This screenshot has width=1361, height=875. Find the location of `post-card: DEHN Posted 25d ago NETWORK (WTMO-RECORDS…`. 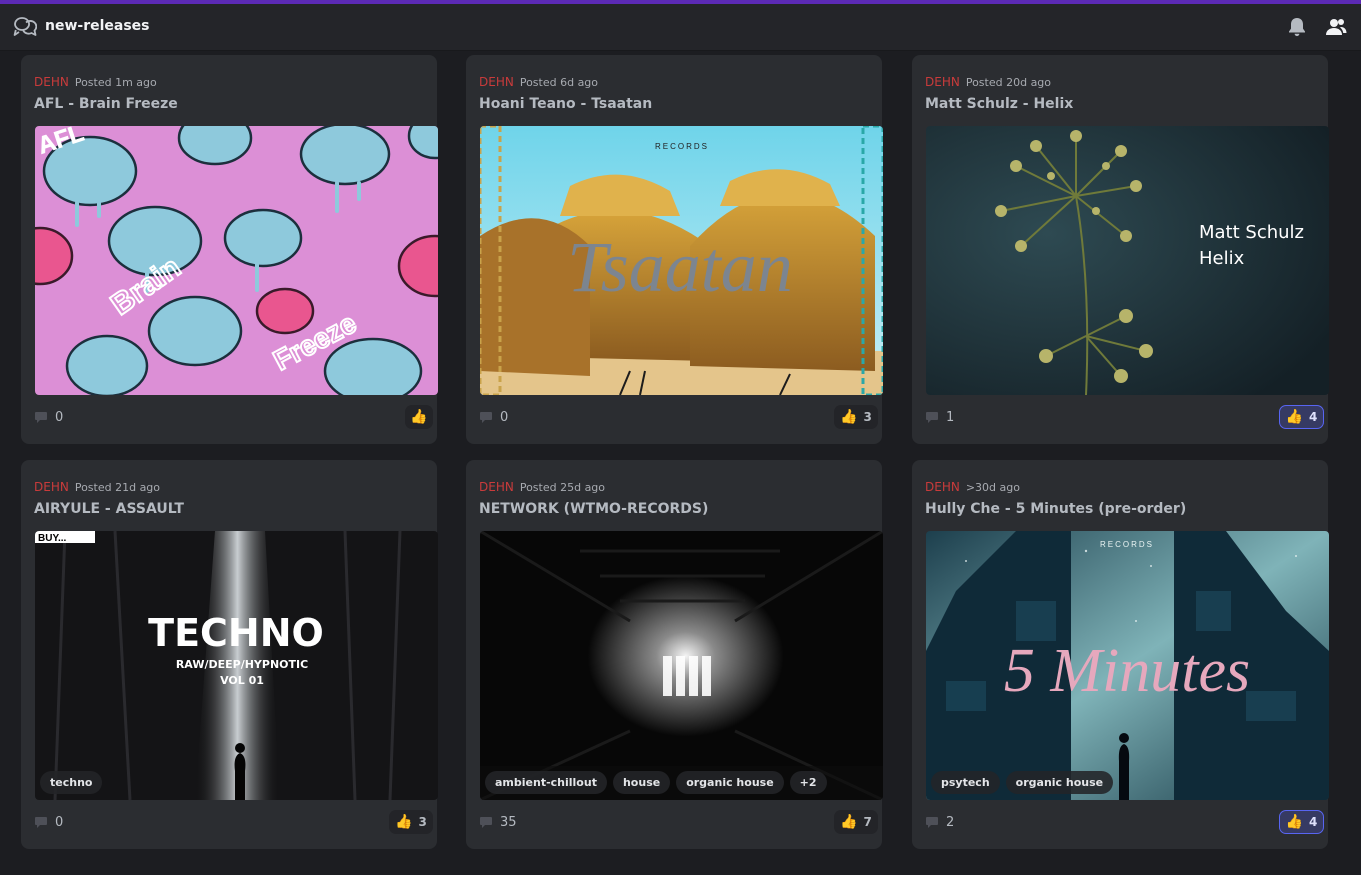

post-card: DEHN Posted 25d ago NETWORK (WTMO-RECORDS… is located at coordinates (674, 654).